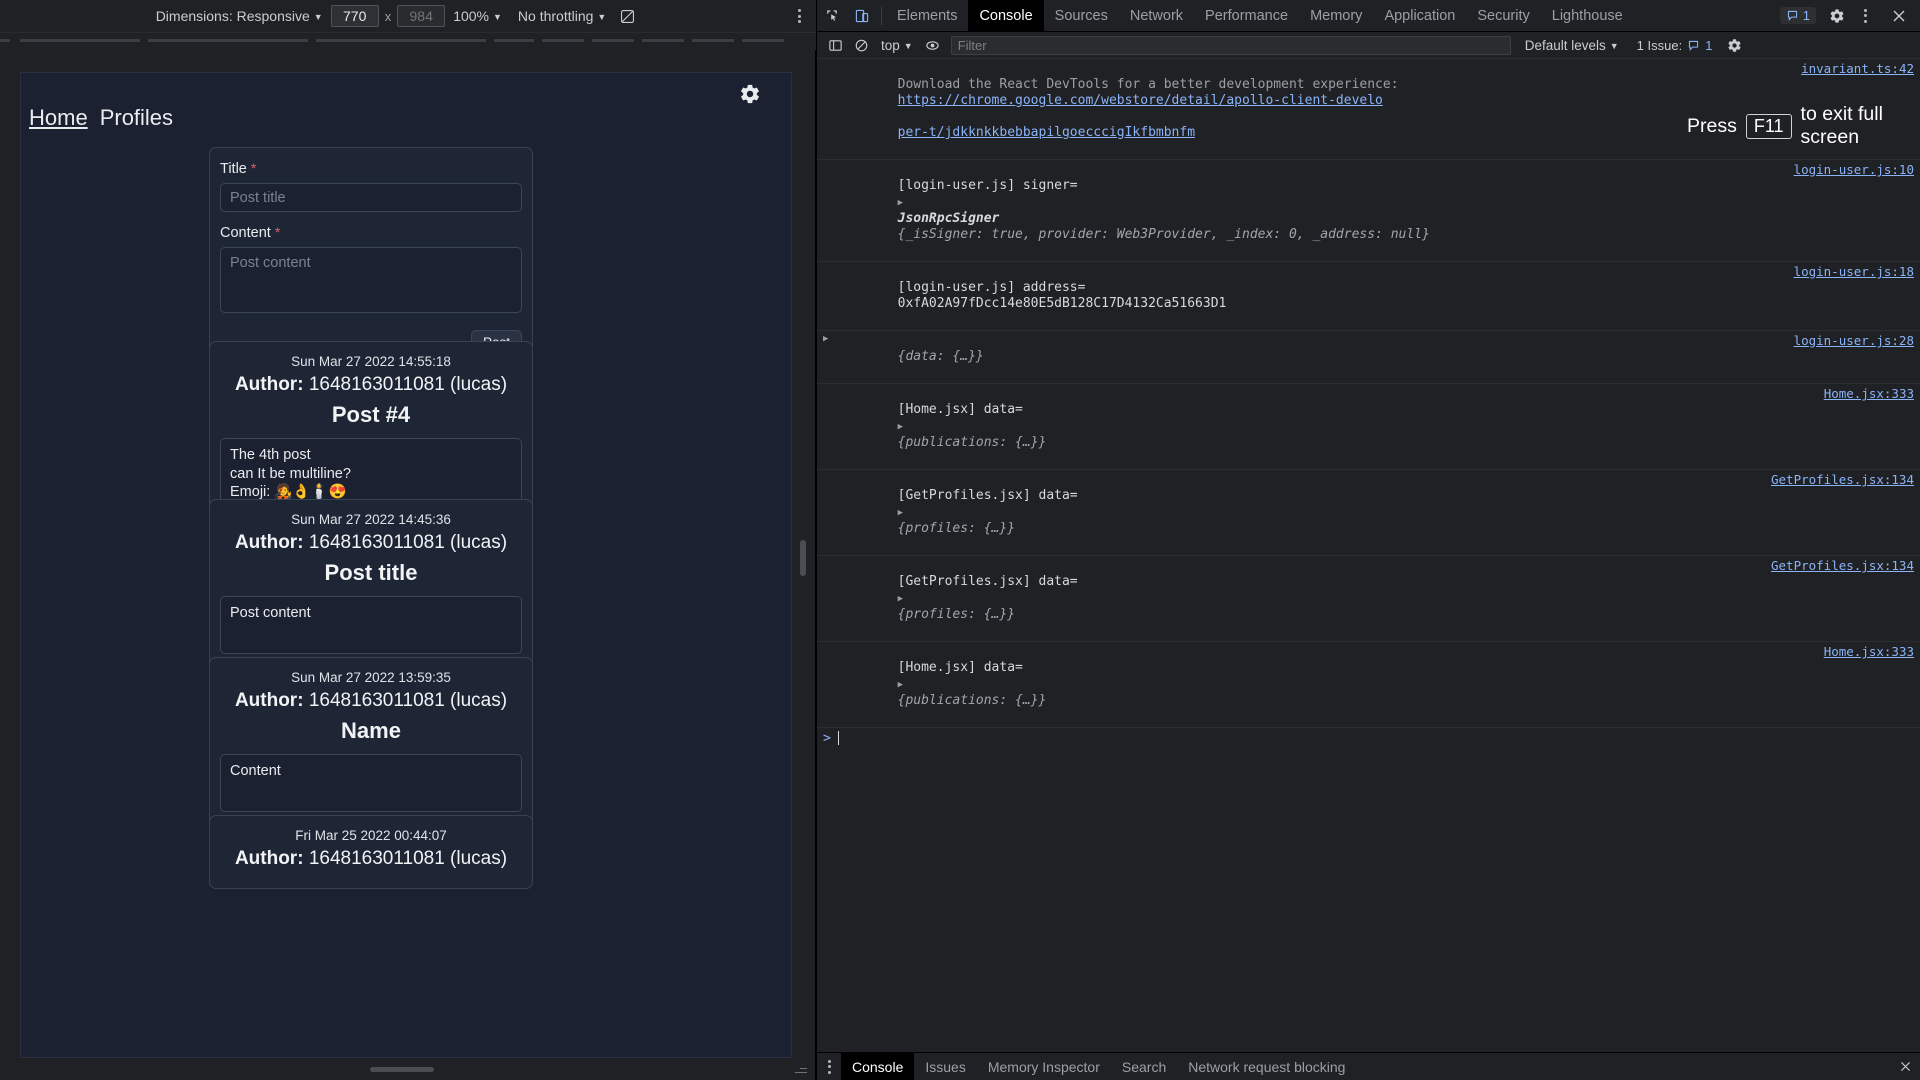 Image resolution: width=1920 pixels, height=1080 pixels. Describe the element at coordinates (1246, 16) in the screenshot. I see `tab-performance: Performance` at that location.